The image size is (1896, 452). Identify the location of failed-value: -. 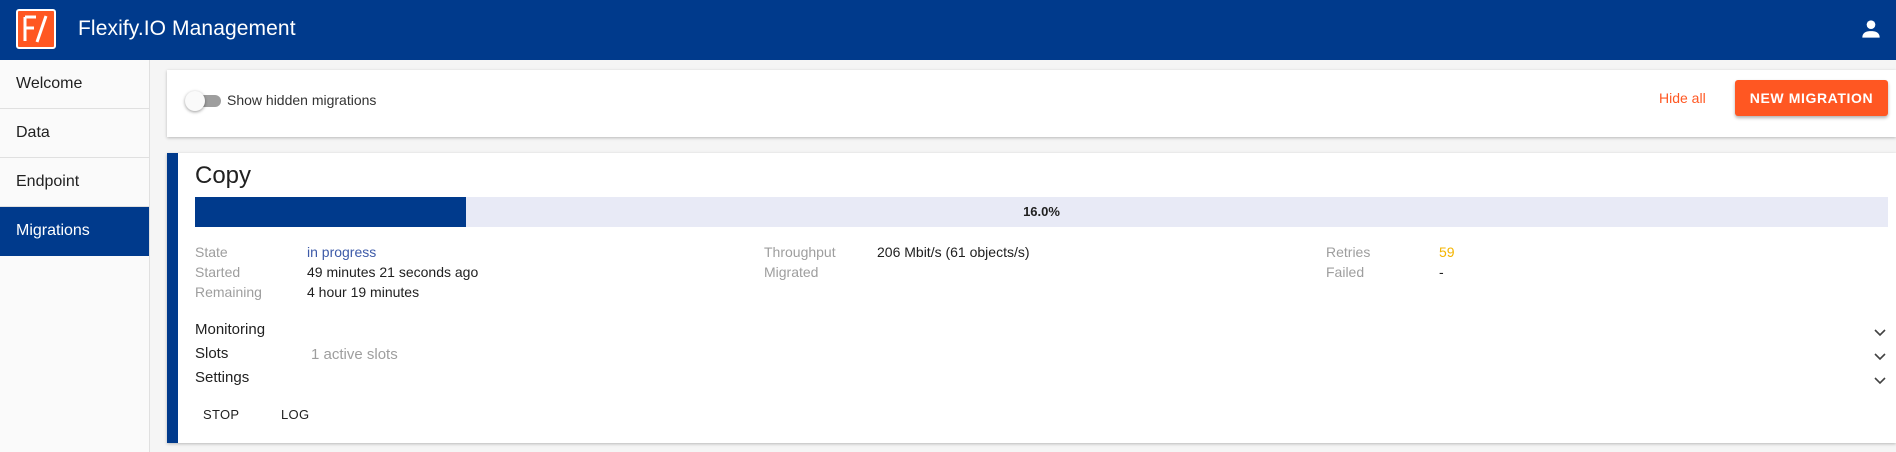
(1441, 272).